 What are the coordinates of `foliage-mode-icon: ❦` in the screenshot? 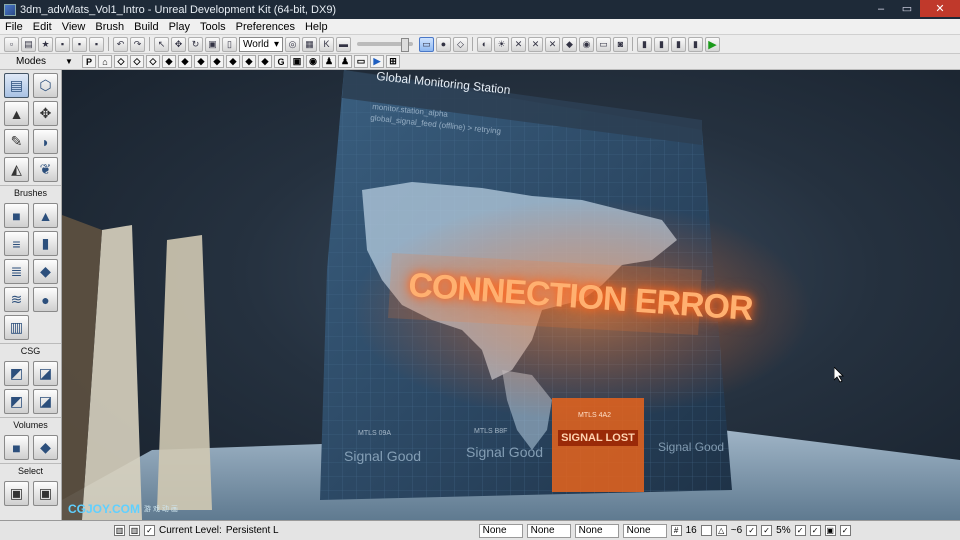 It's located at (45, 169).